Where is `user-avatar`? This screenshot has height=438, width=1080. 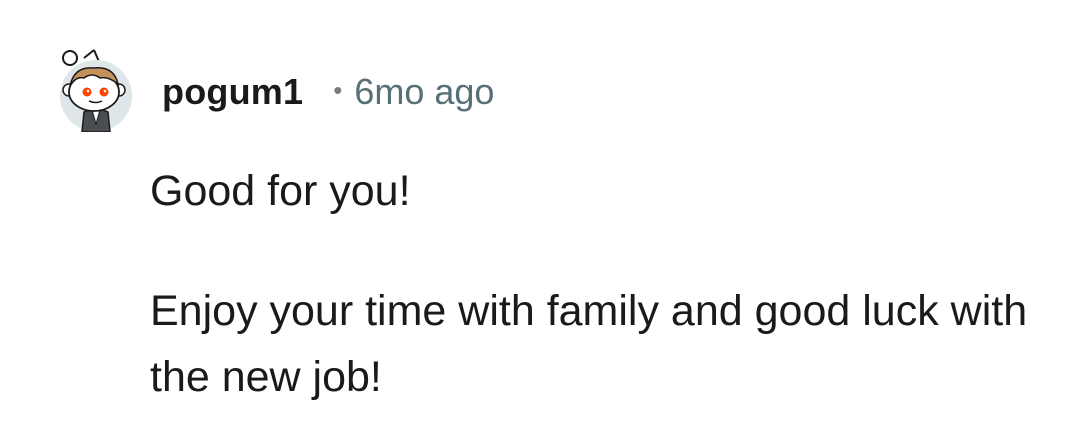 user-avatar is located at coordinates (95, 89).